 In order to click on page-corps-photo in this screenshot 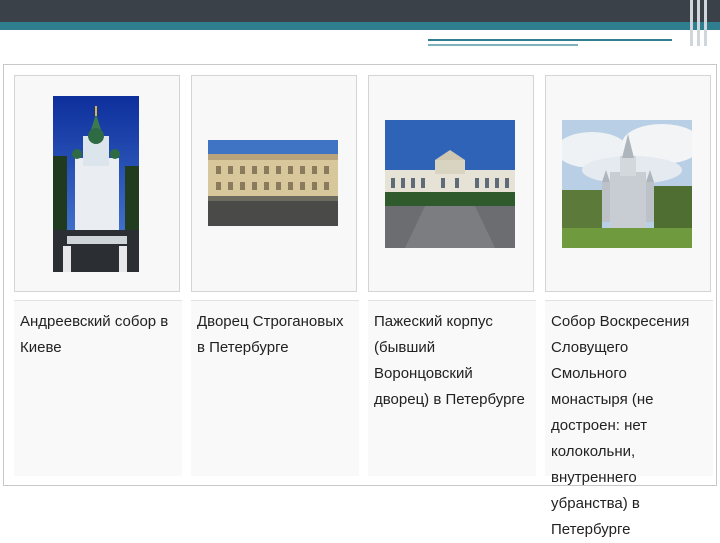, I will do `click(450, 184)`.